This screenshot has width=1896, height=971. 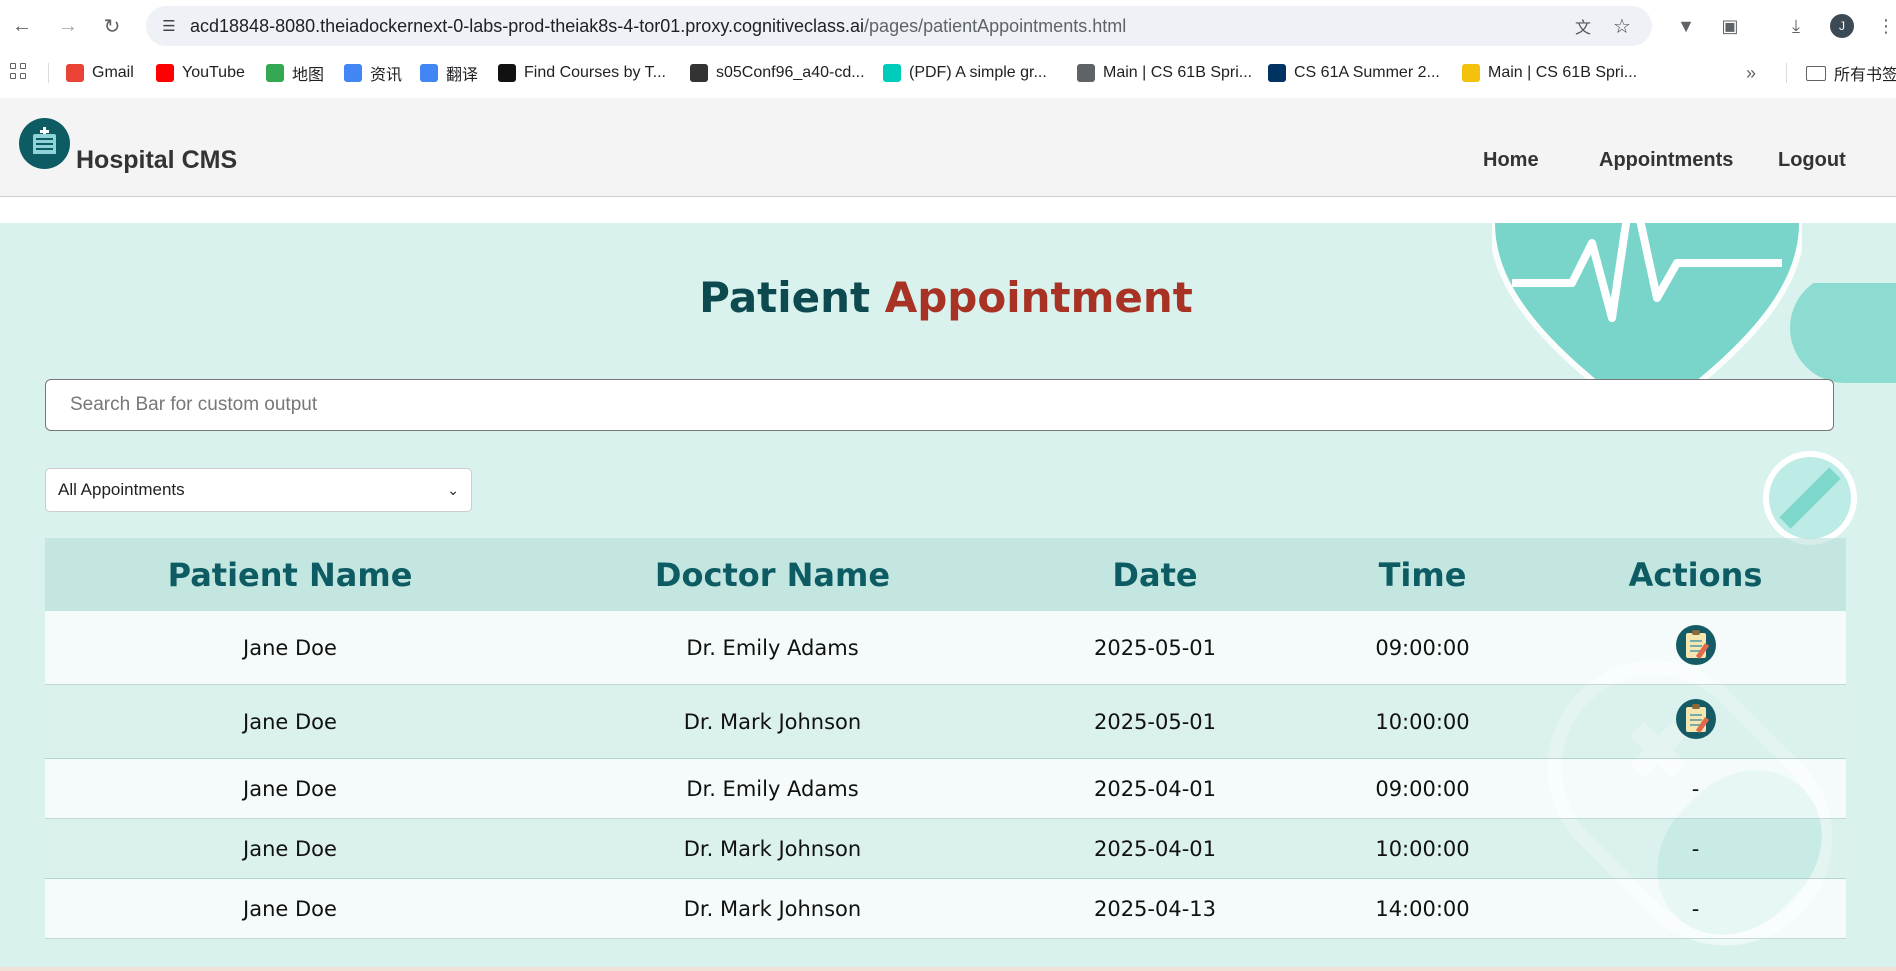 What do you see at coordinates (462, 75) in the screenshot?
I see `bookmark-label: 翻译` at bounding box center [462, 75].